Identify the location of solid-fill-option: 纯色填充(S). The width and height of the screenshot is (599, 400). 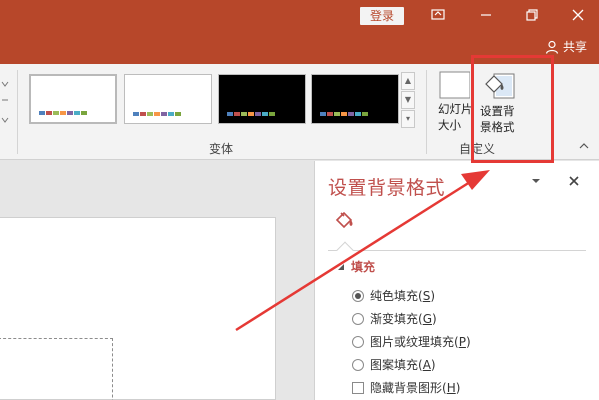
(393, 295).